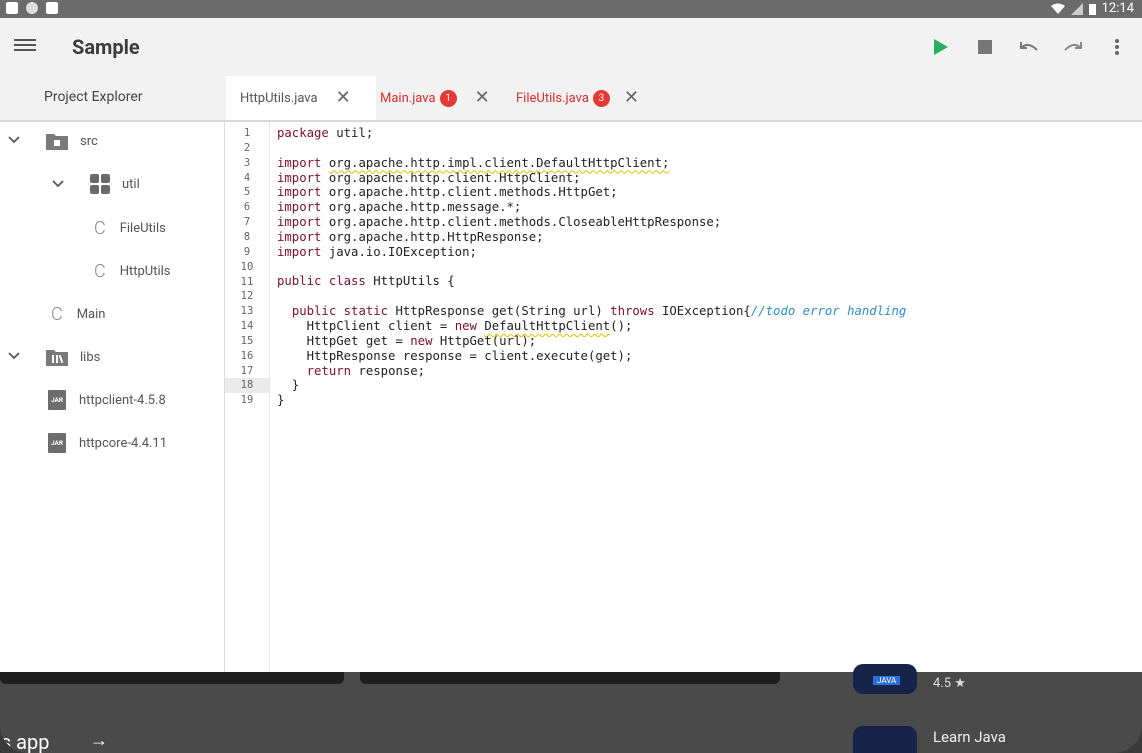 This screenshot has width=1142, height=753. I want to click on stop-icon, so click(985, 47).